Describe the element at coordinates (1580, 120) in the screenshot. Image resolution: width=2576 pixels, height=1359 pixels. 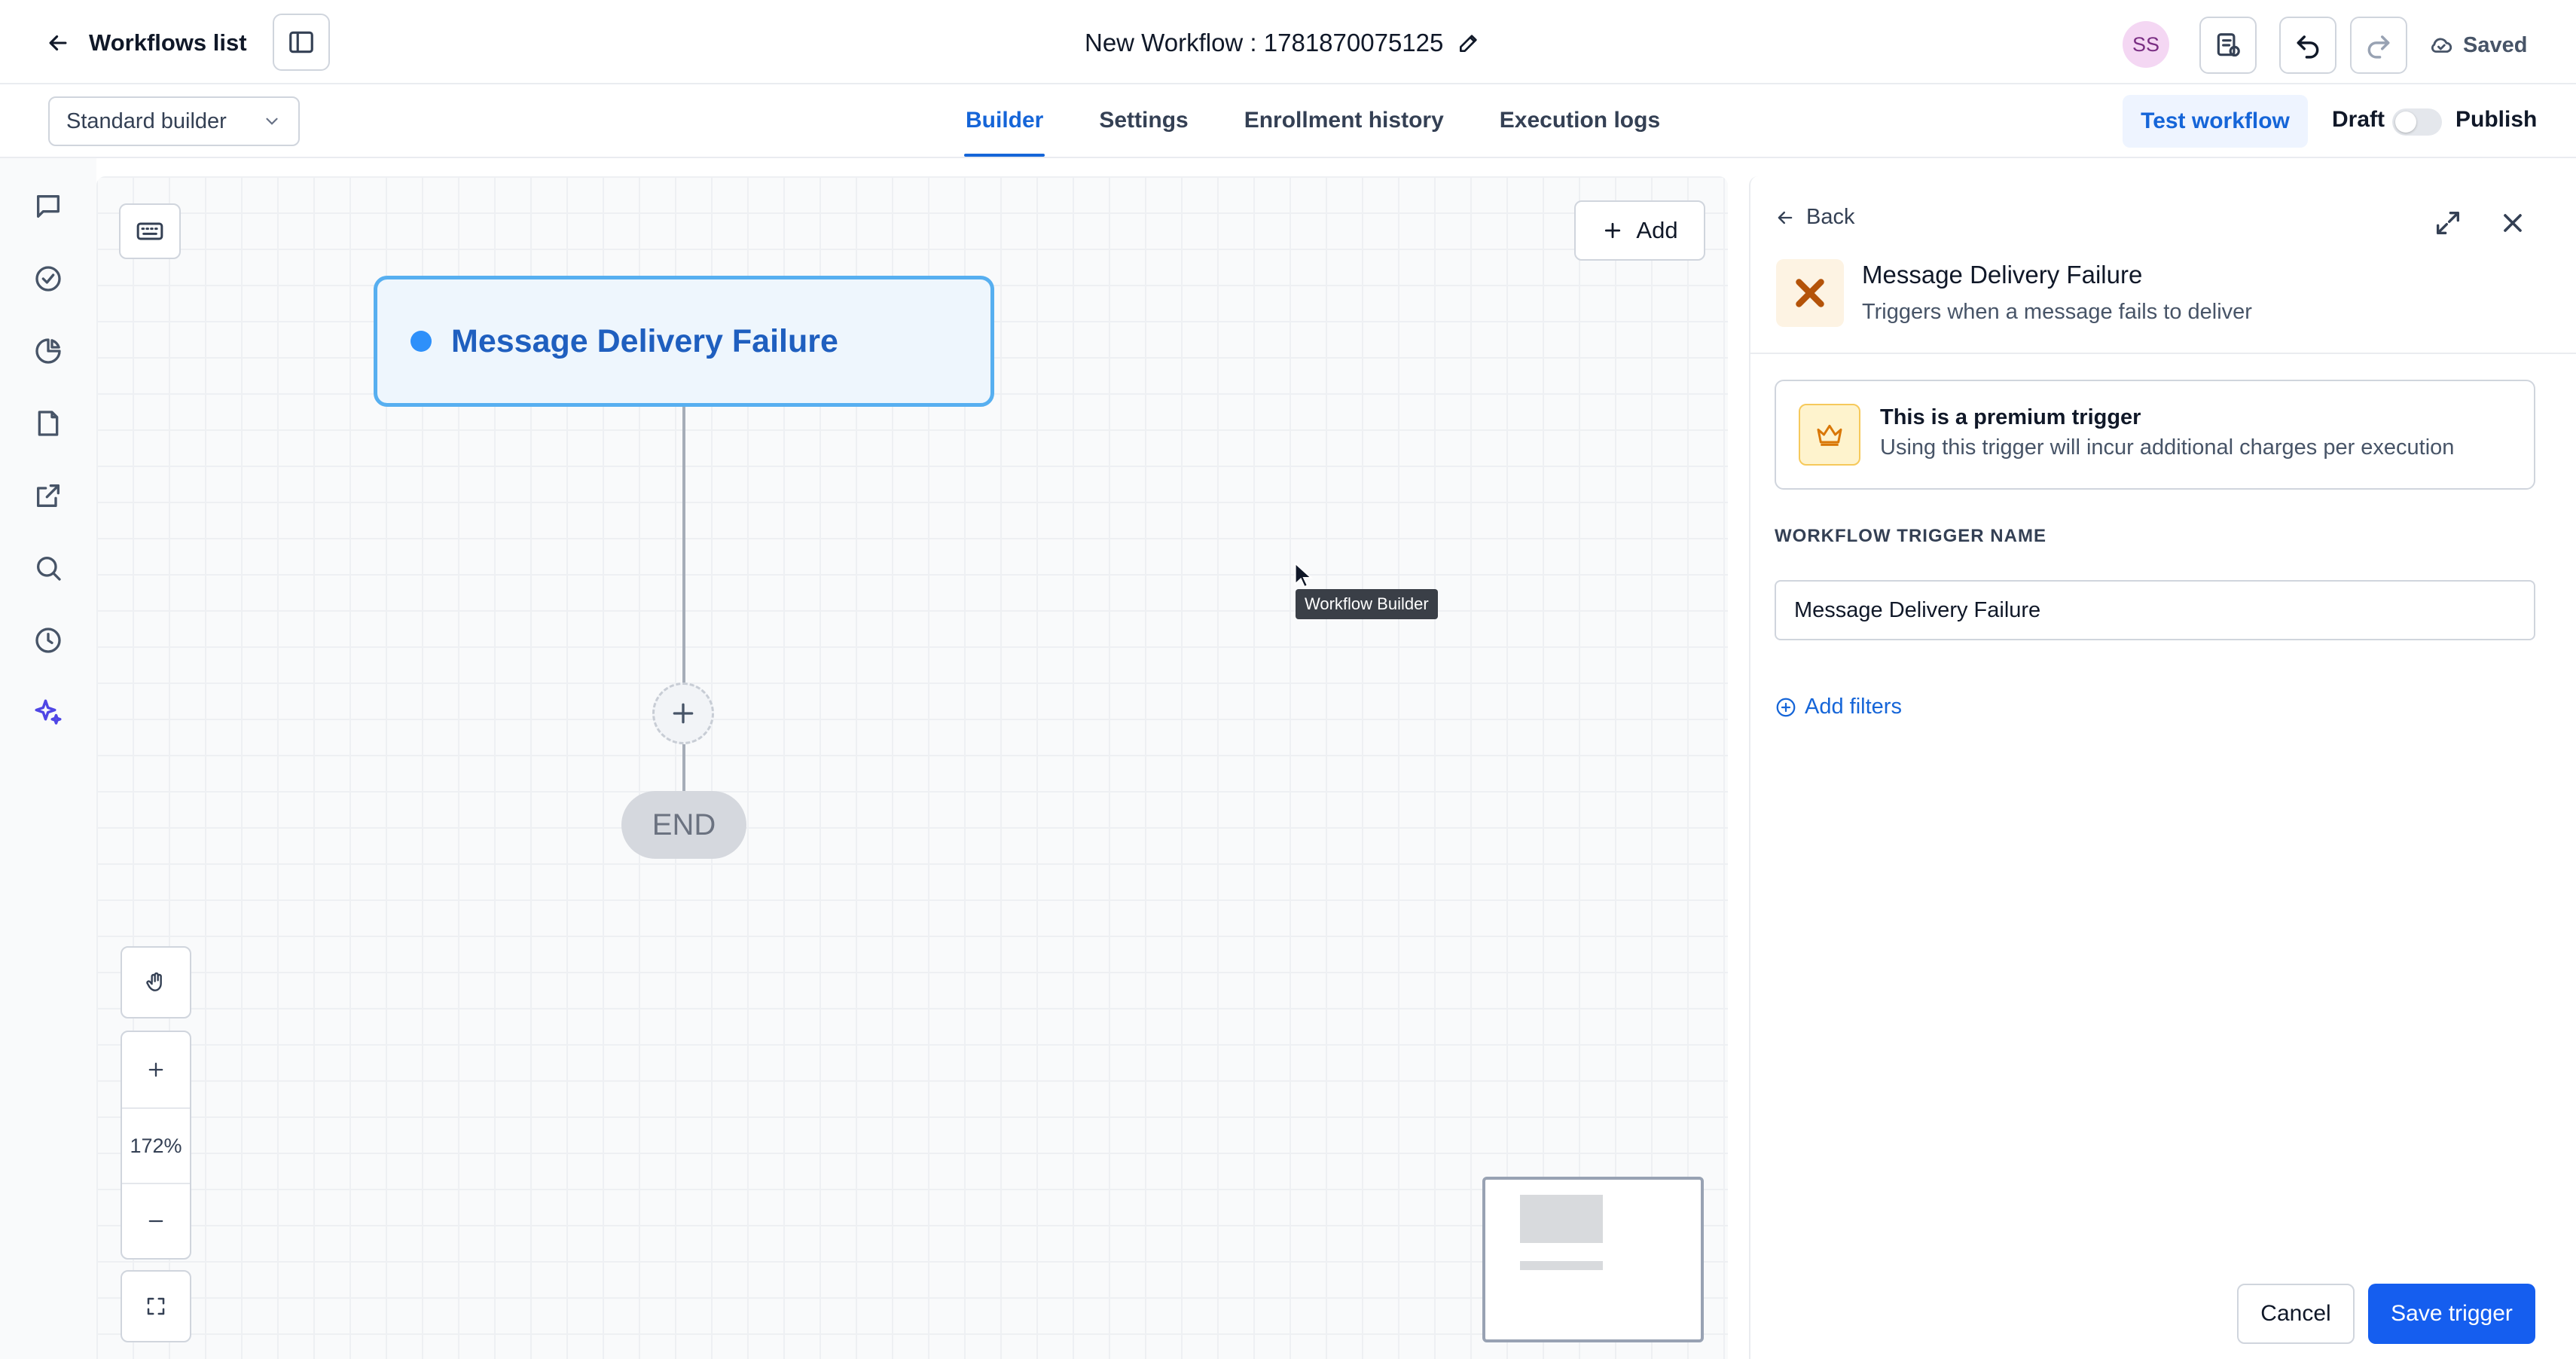
I see `tab-execution-logs: Execution logs` at that location.